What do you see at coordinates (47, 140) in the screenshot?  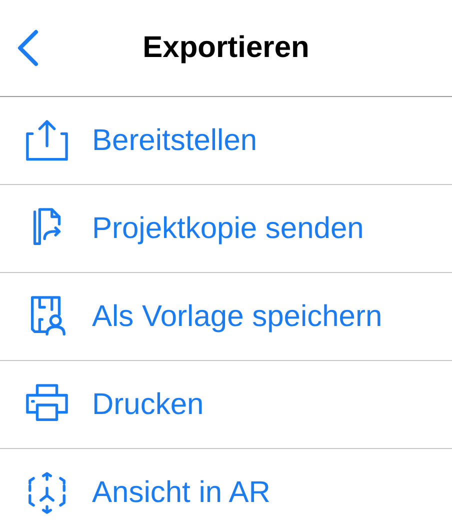 I see `share-icon` at bounding box center [47, 140].